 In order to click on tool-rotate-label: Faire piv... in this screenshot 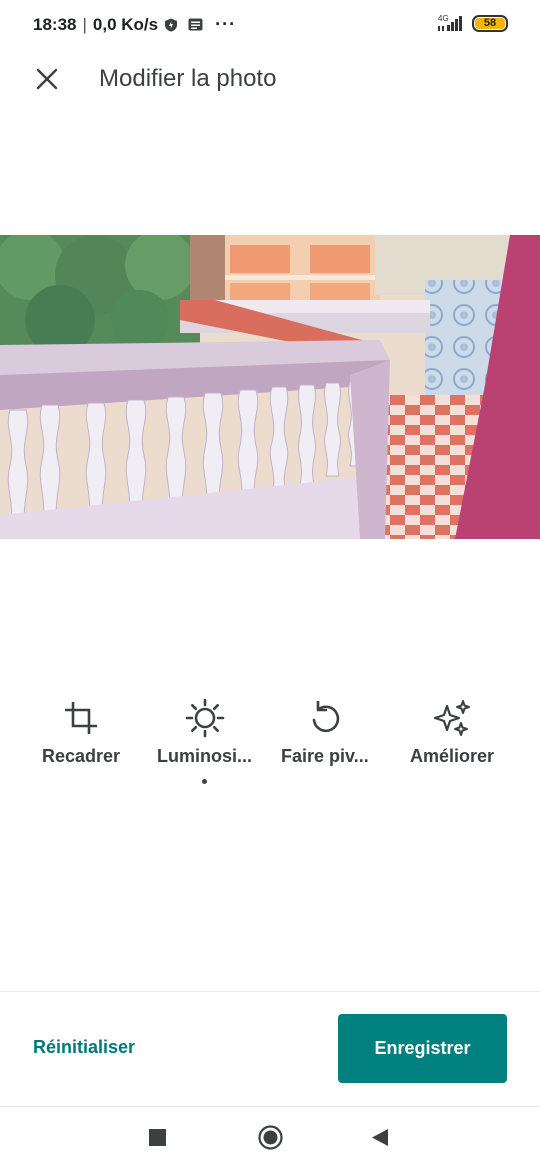, I will do `click(325, 756)`.